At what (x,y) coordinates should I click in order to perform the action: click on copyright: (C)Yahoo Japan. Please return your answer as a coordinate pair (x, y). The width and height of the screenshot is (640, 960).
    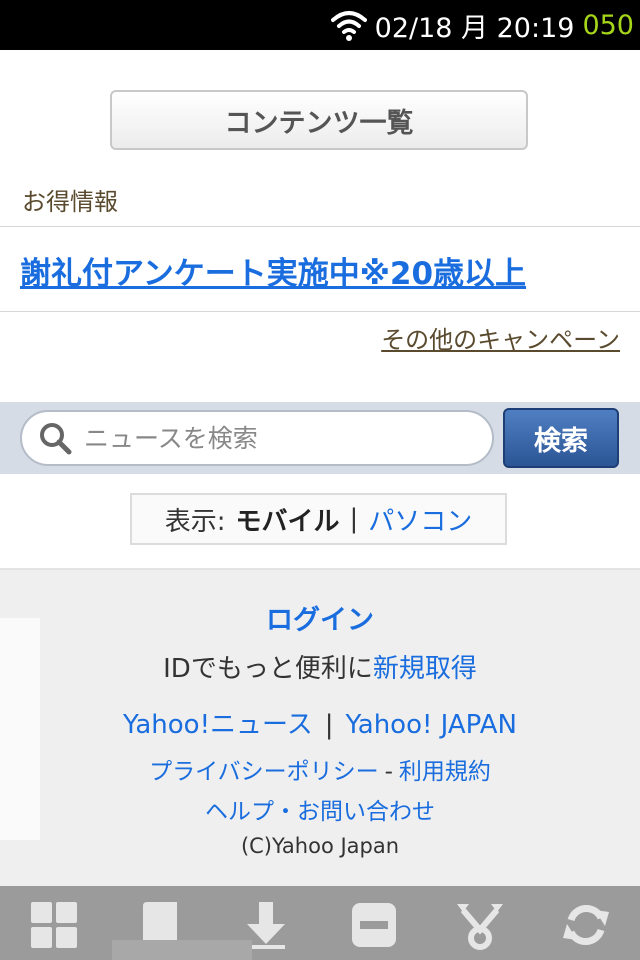
    Looking at the image, I should click on (320, 846).